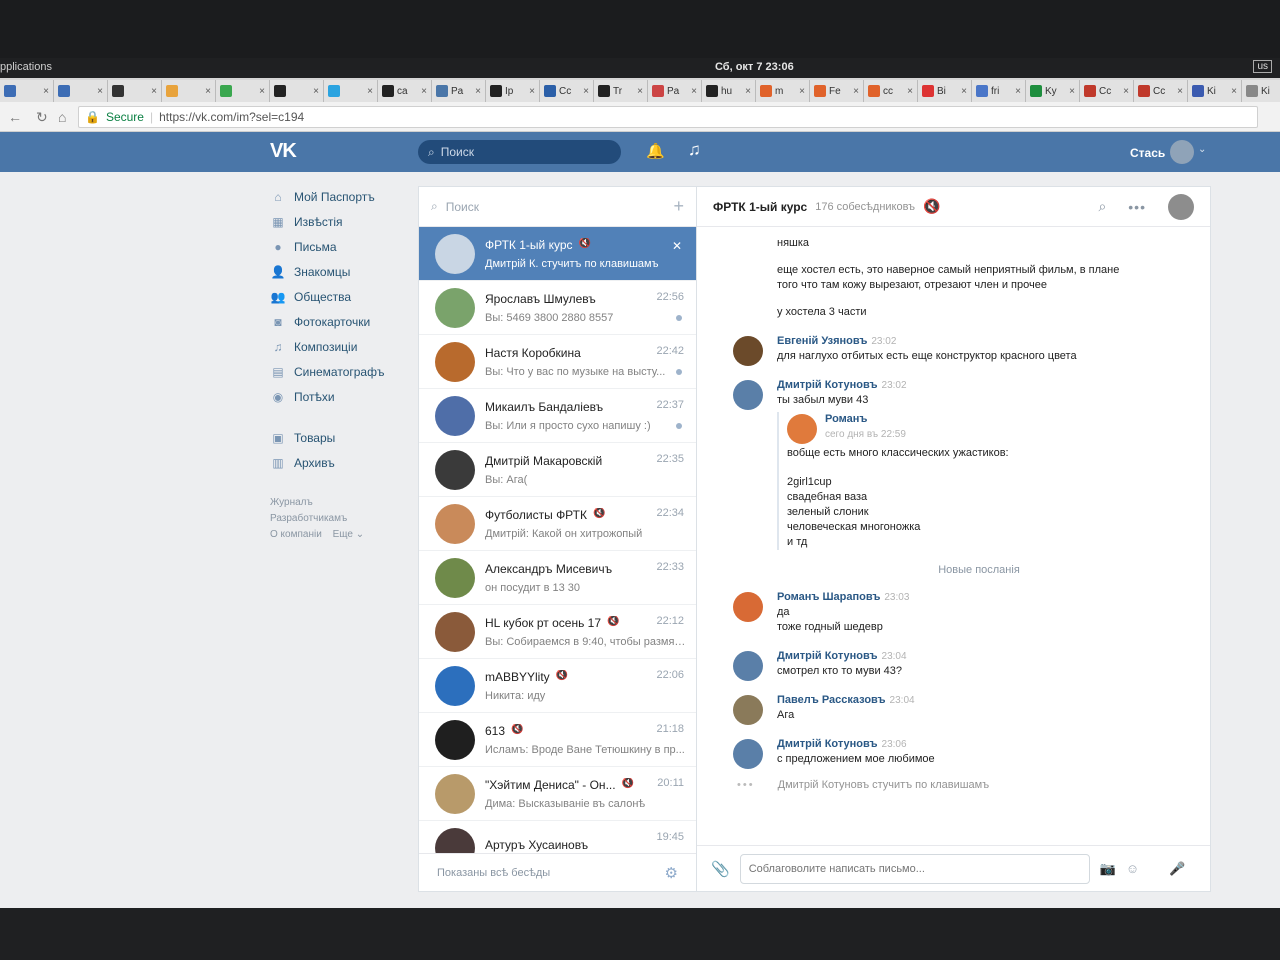  I want to click on menu-item: ▥ Архивъ, so click(340, 462).